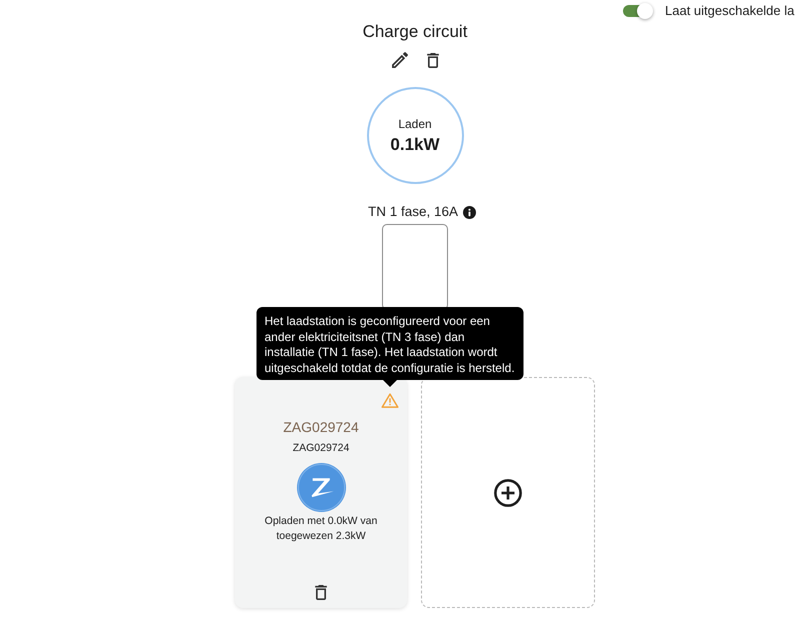 The image size is (800, 619). I want to click on toggle-label: Laat uitgeschakelde la, so click(729, 11).